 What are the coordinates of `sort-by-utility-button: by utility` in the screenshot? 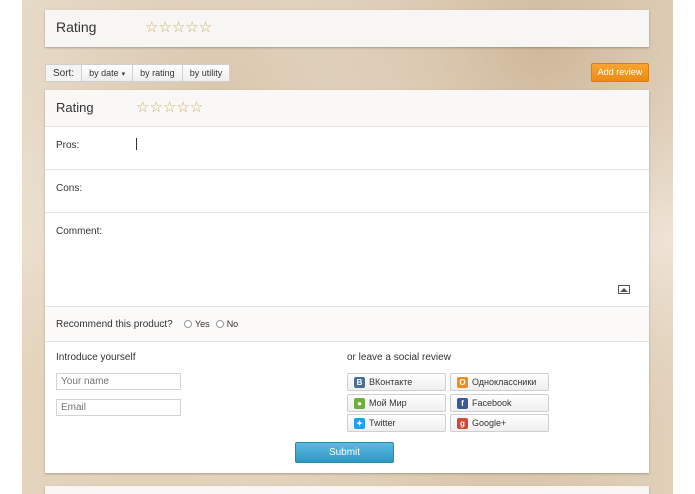 It's located at (206, 73).